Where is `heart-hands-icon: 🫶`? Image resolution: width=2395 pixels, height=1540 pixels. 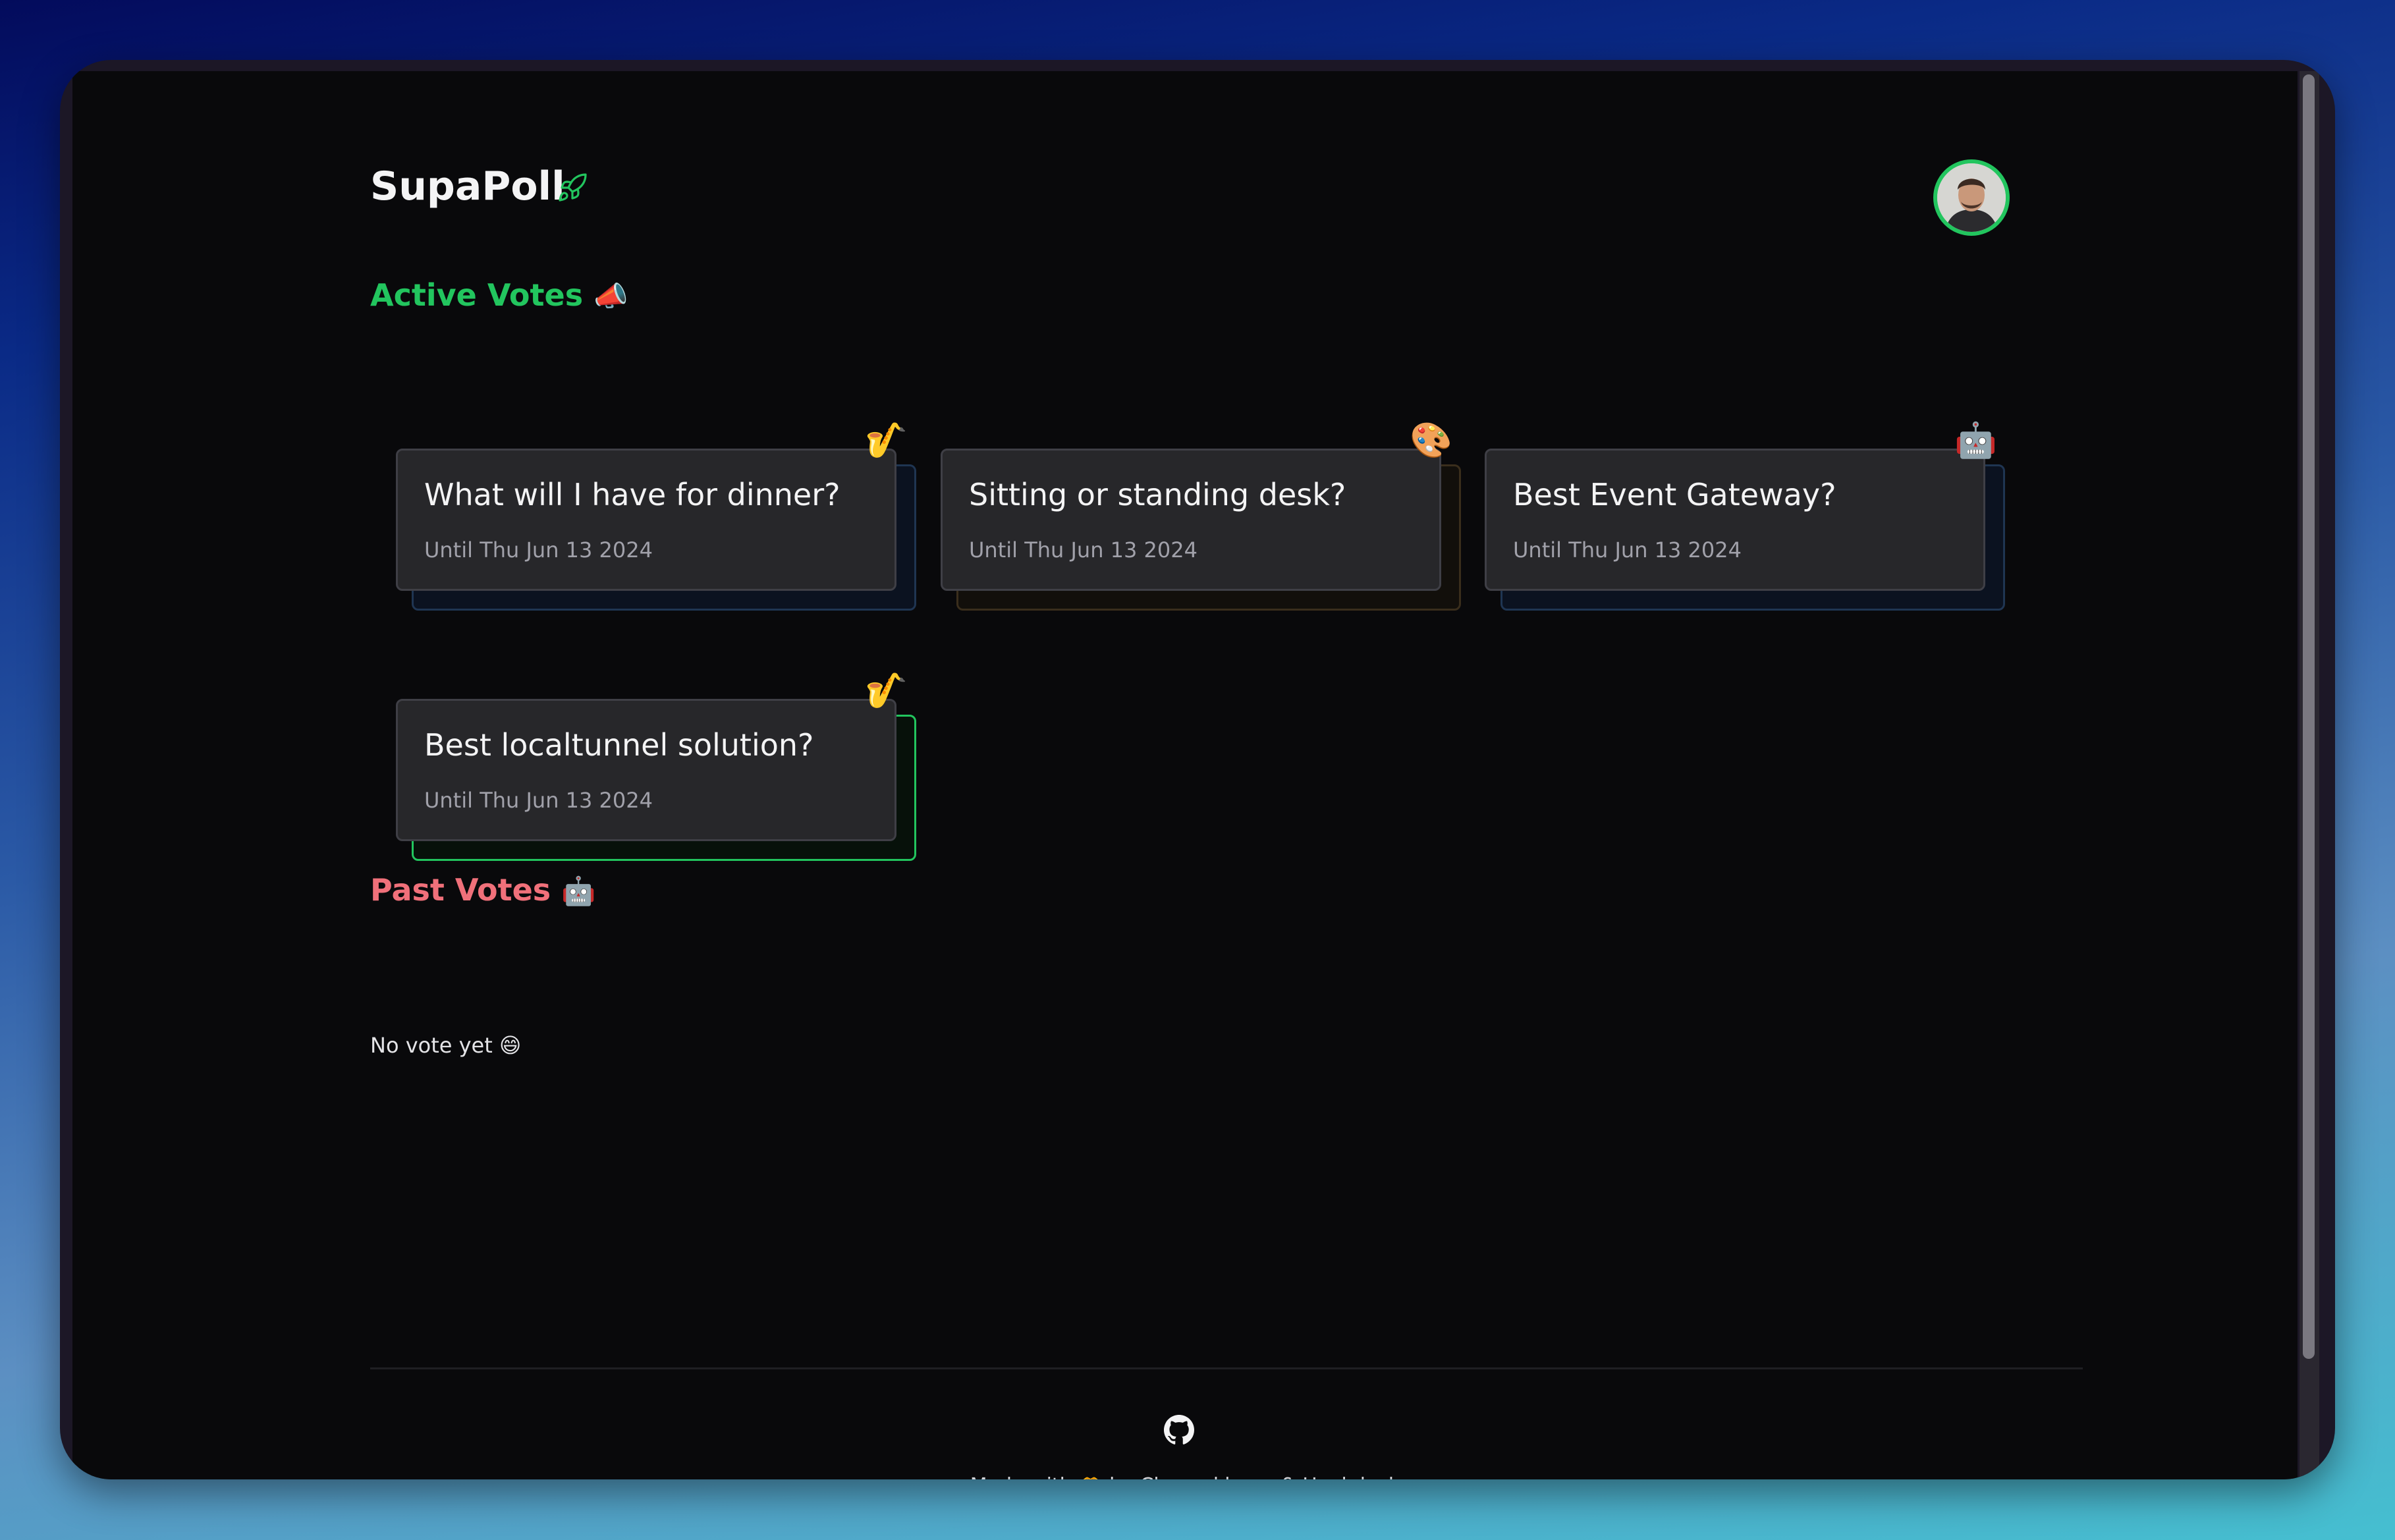
heart-hands-icon: 🫶 is located at coordinates (1090, 1476).